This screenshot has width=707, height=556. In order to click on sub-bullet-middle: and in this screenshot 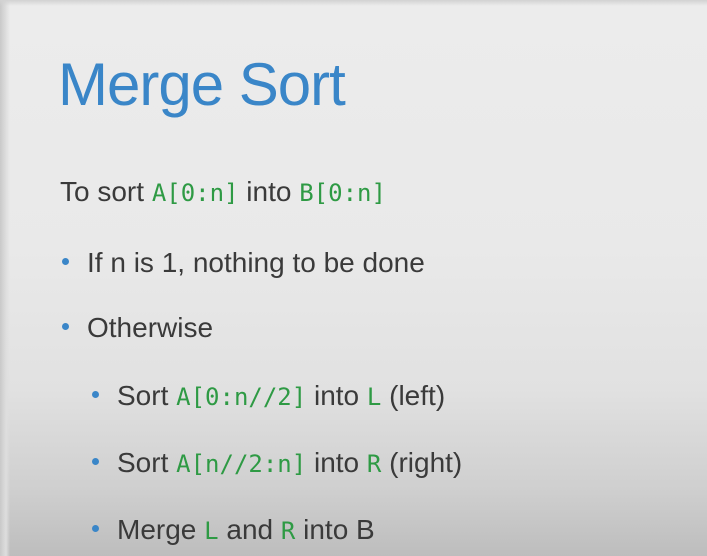, I will do `click(250, 529)`.